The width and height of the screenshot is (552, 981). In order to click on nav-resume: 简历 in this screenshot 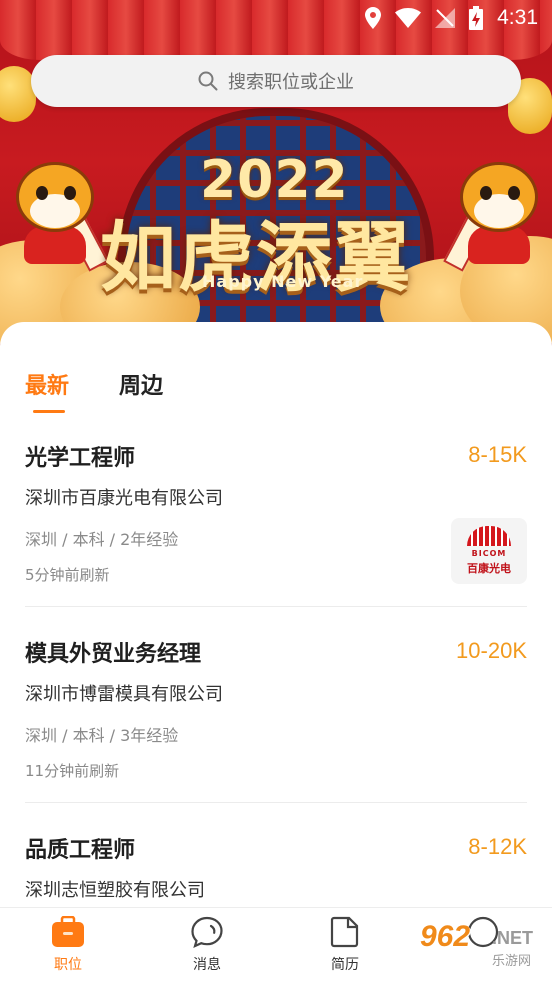, I will do `click(345, 945)`.